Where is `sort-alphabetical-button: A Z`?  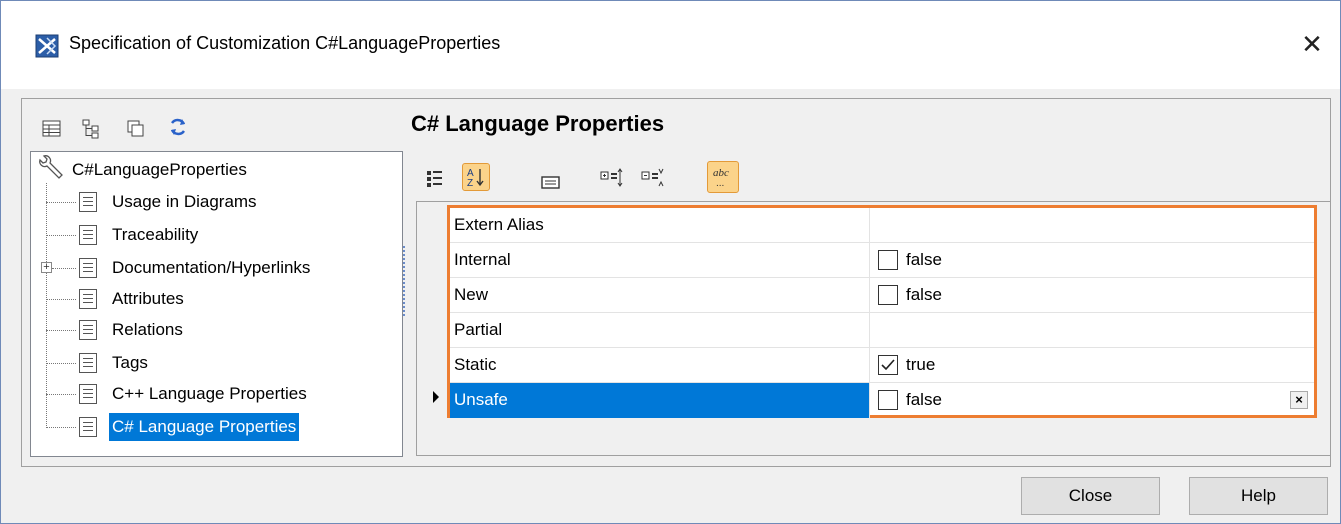
sort-alphabetical-button: A Z is located at coordinates (476, 177).